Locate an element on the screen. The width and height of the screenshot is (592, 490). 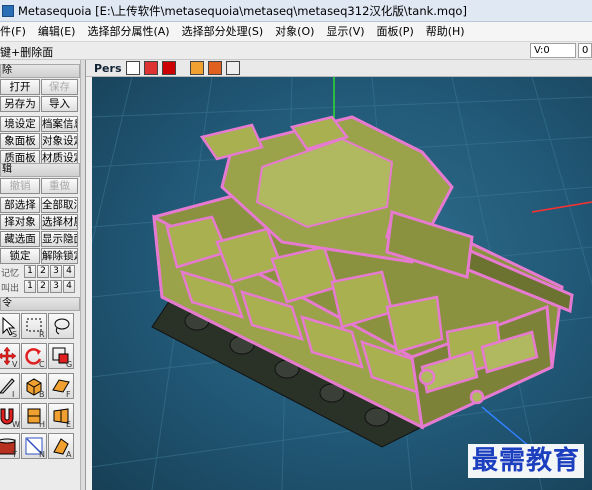
lasso-icon is located at coordinates (62, 326).